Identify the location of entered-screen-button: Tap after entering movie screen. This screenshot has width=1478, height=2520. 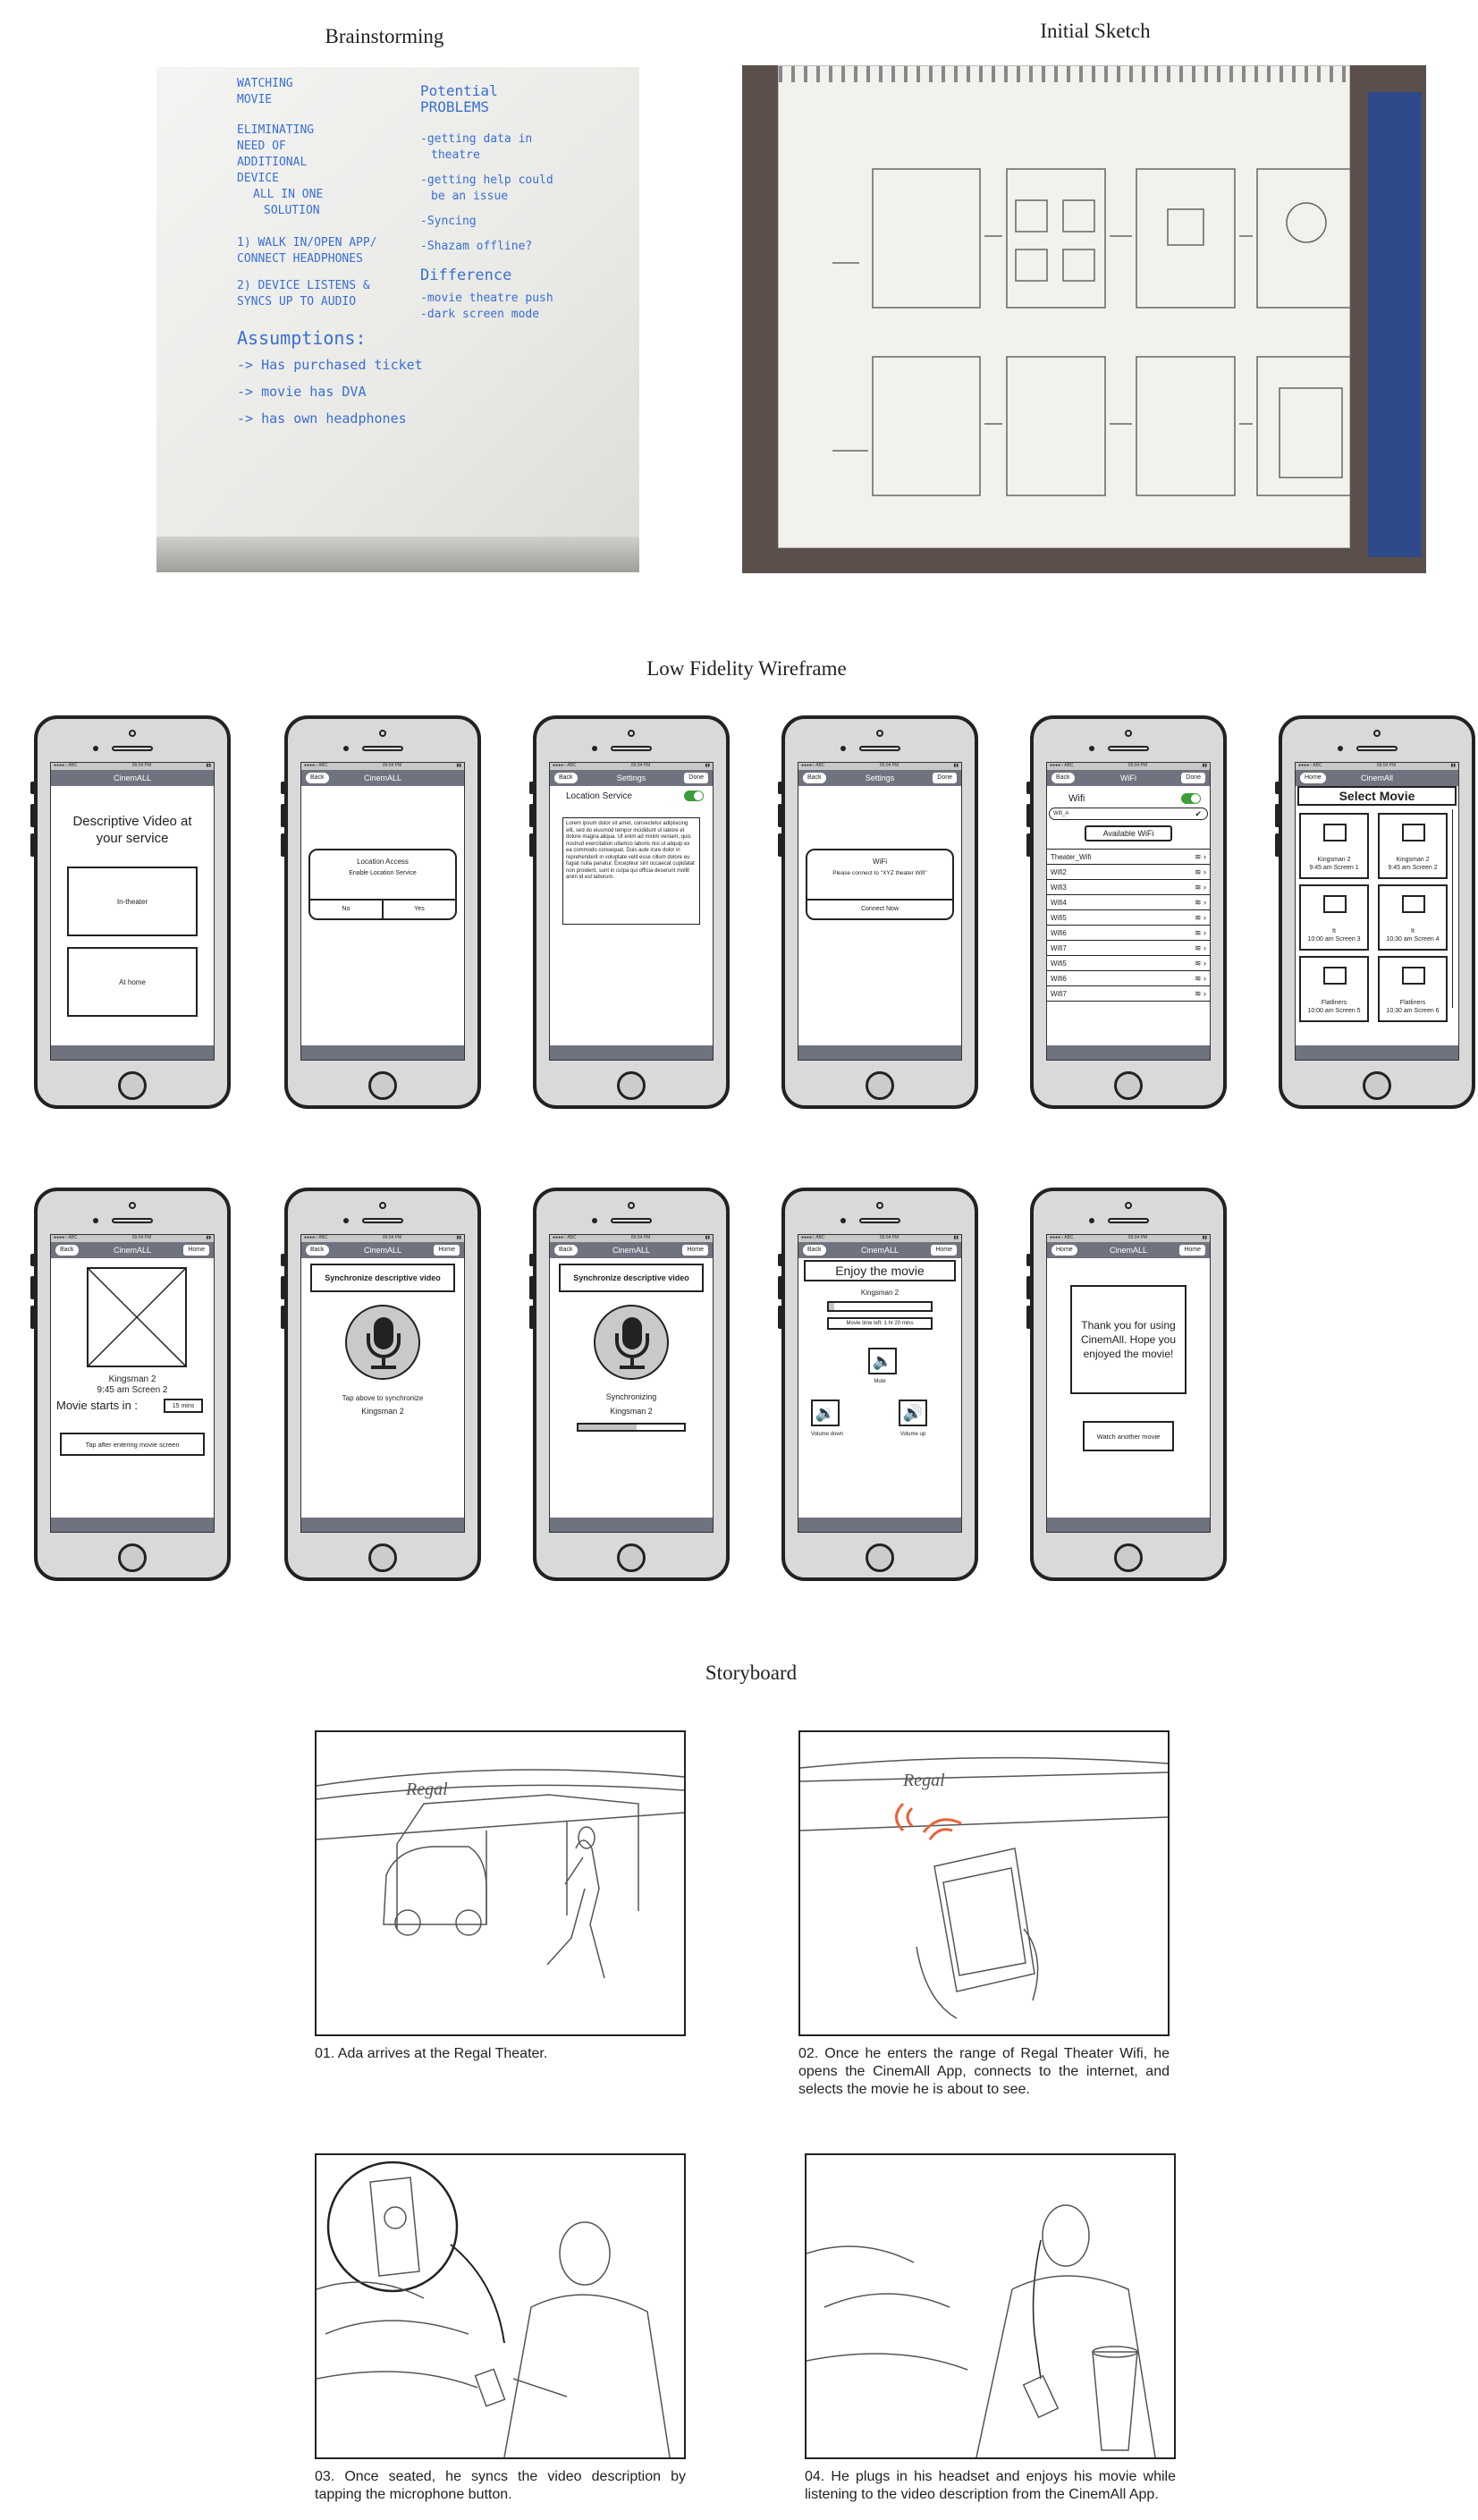
(132, 1444).